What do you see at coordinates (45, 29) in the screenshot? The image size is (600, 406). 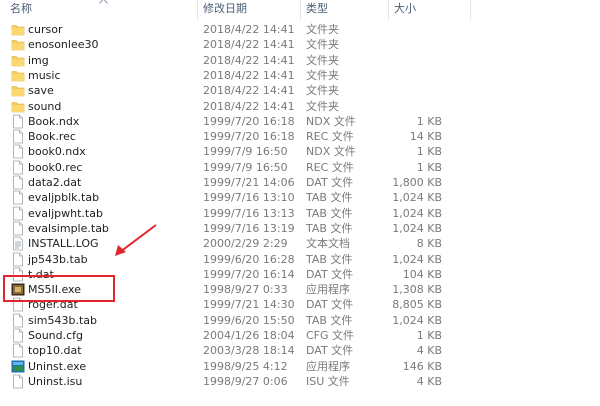 I see `file-name: cursor` at bounding box center [45, 29].